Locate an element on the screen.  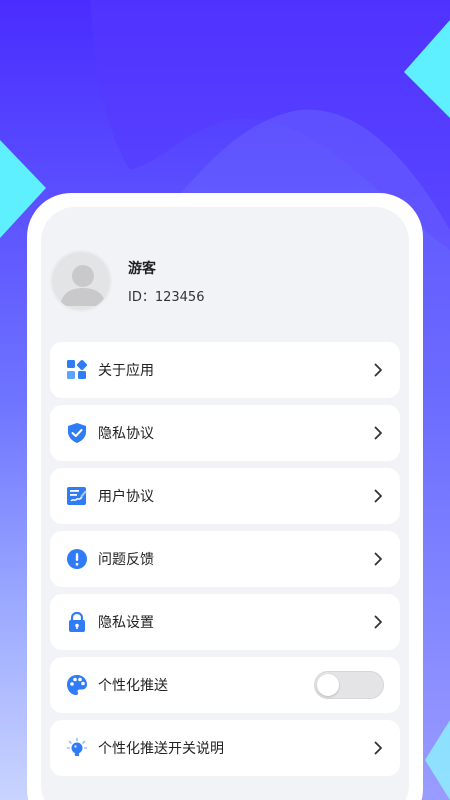
menu-item-push-explanation: 个性化推送开关说明 is located at coordinates (225, 748).